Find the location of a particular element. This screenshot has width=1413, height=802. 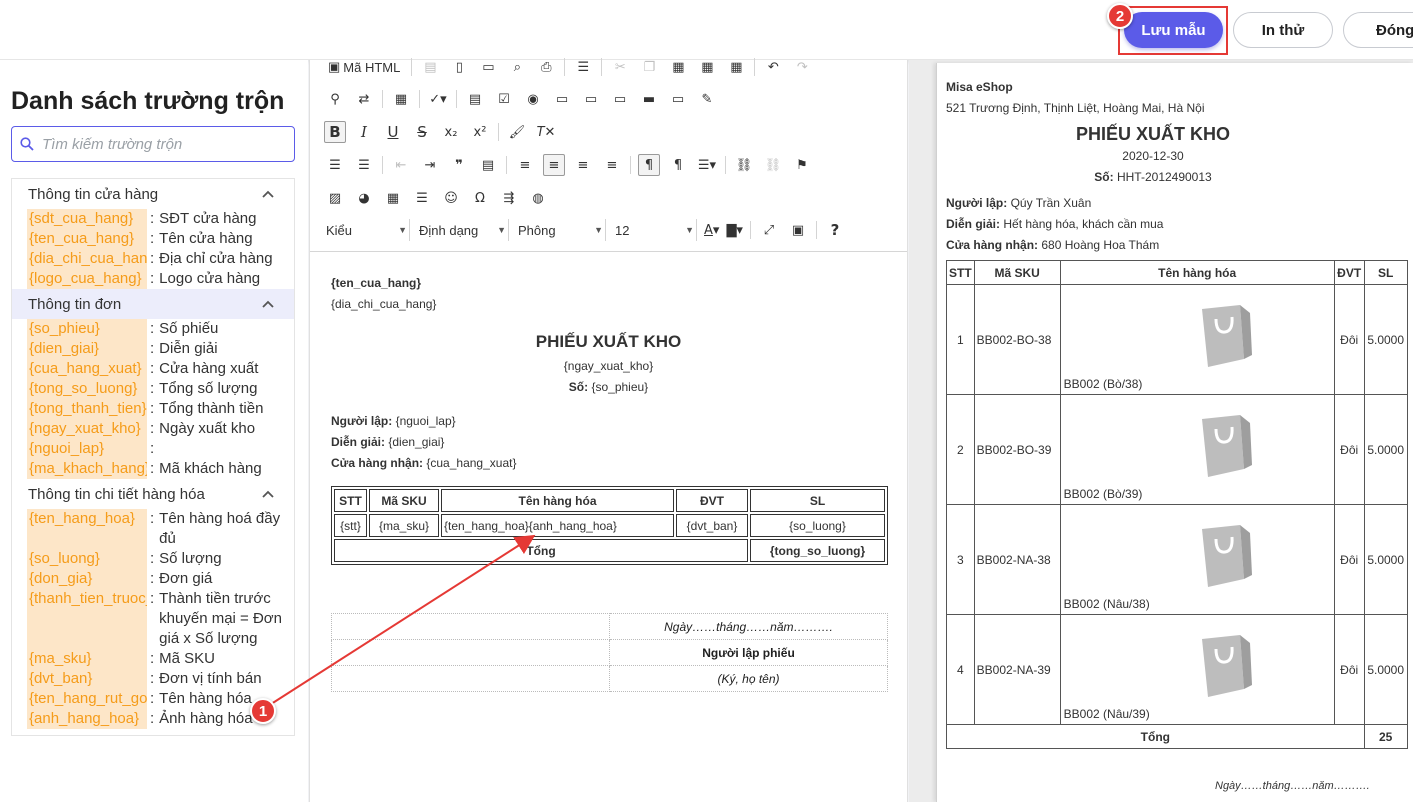

annotation-arrow is located at coordinates (401, 620).